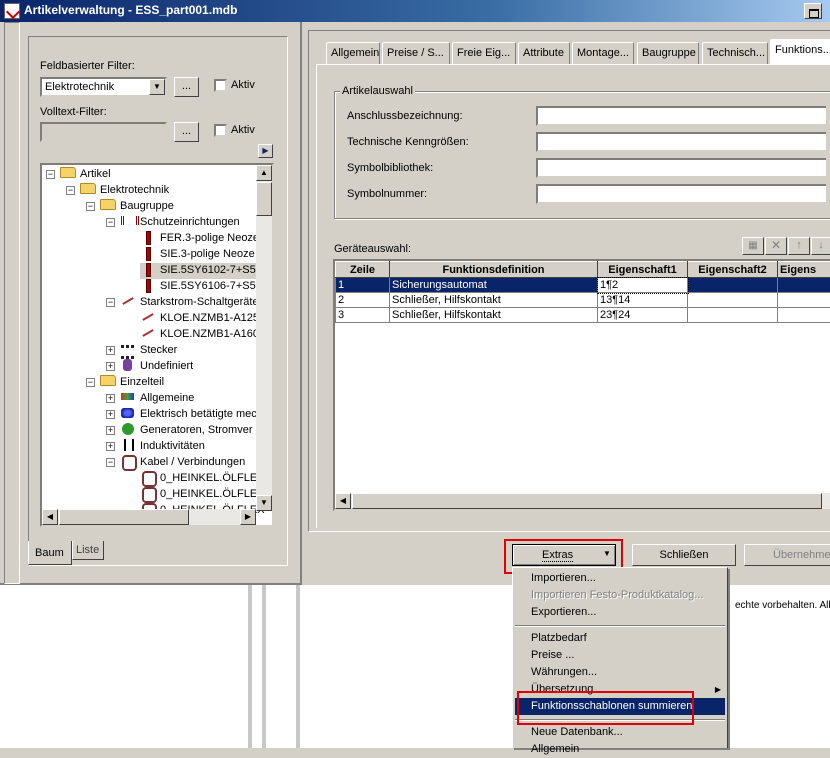  Describe the element at coordinates (582, 501) in the screenshot. I see `grid-hscrollbar: ◀` at that location.